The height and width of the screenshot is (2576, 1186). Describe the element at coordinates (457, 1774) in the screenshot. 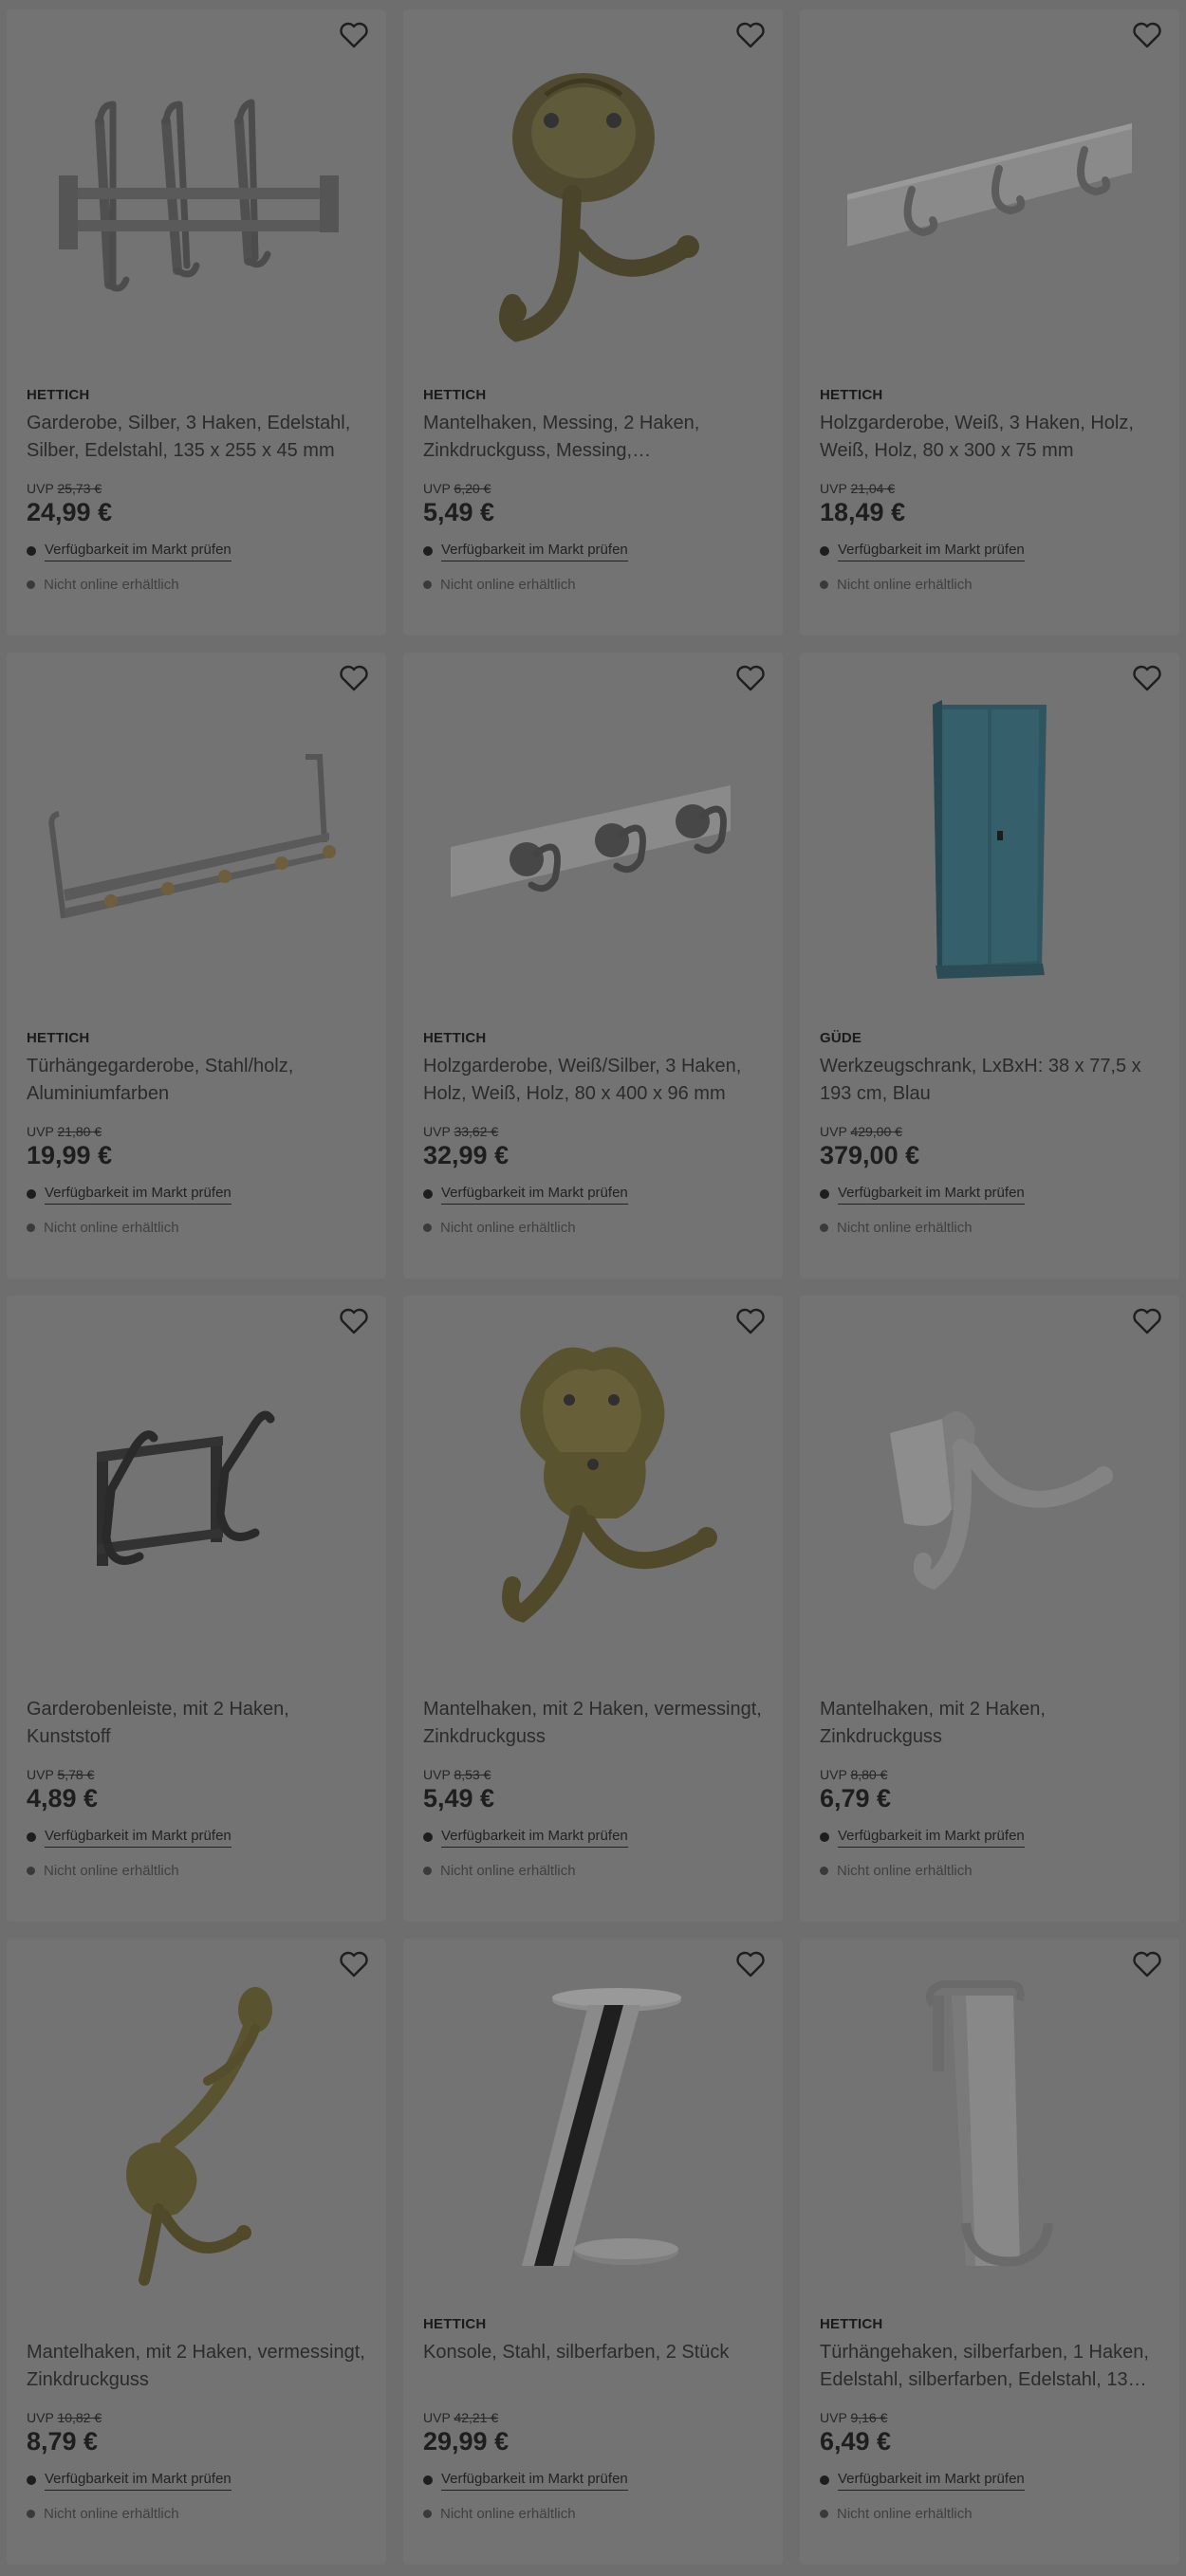

I see `uvp-price: UVP 8,53 €` at that location.